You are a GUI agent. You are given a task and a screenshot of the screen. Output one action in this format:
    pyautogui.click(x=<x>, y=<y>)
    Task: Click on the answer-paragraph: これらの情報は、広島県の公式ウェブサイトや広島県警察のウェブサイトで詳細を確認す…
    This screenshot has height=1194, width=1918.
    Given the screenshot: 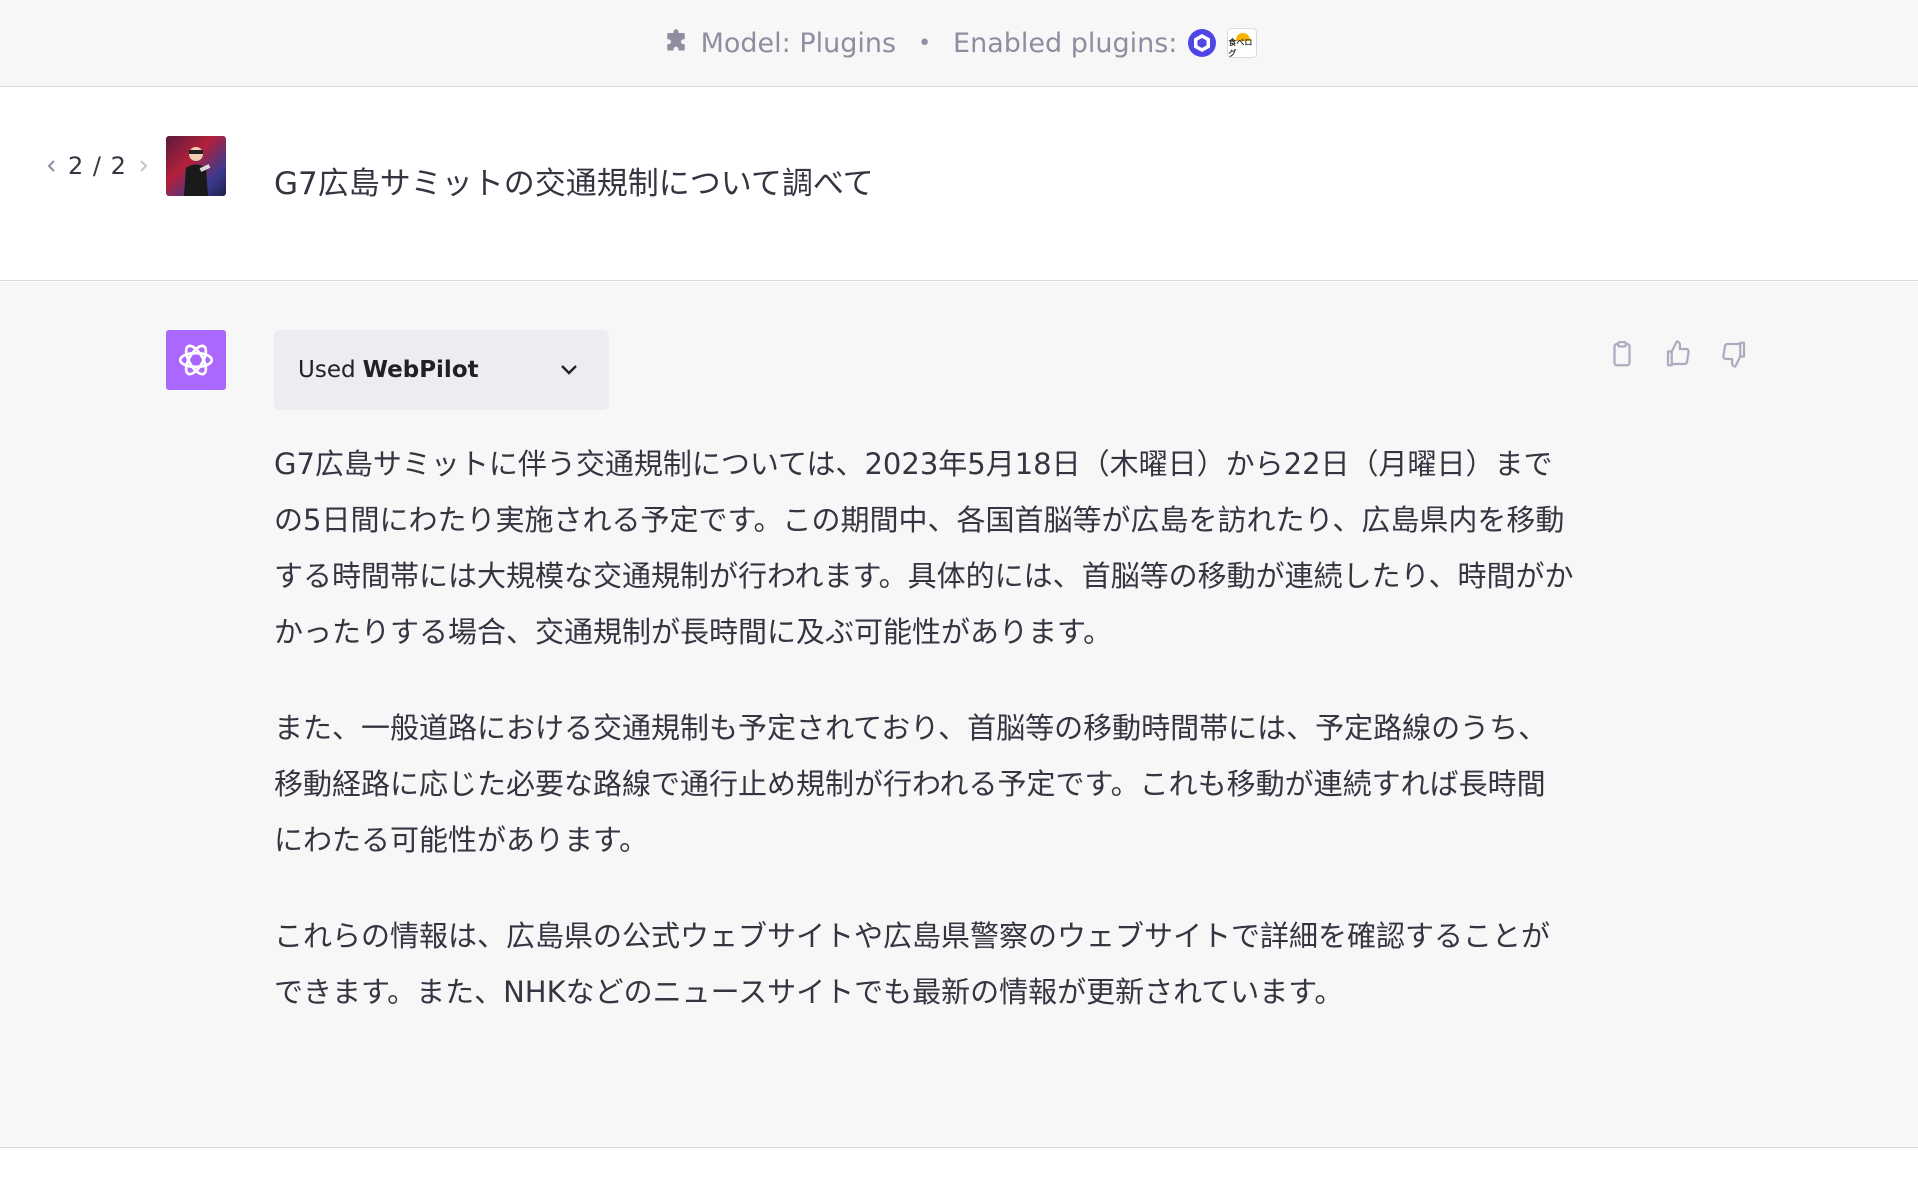 What is the action you would take?
    pyautogui.click(x=912, y=964)
    